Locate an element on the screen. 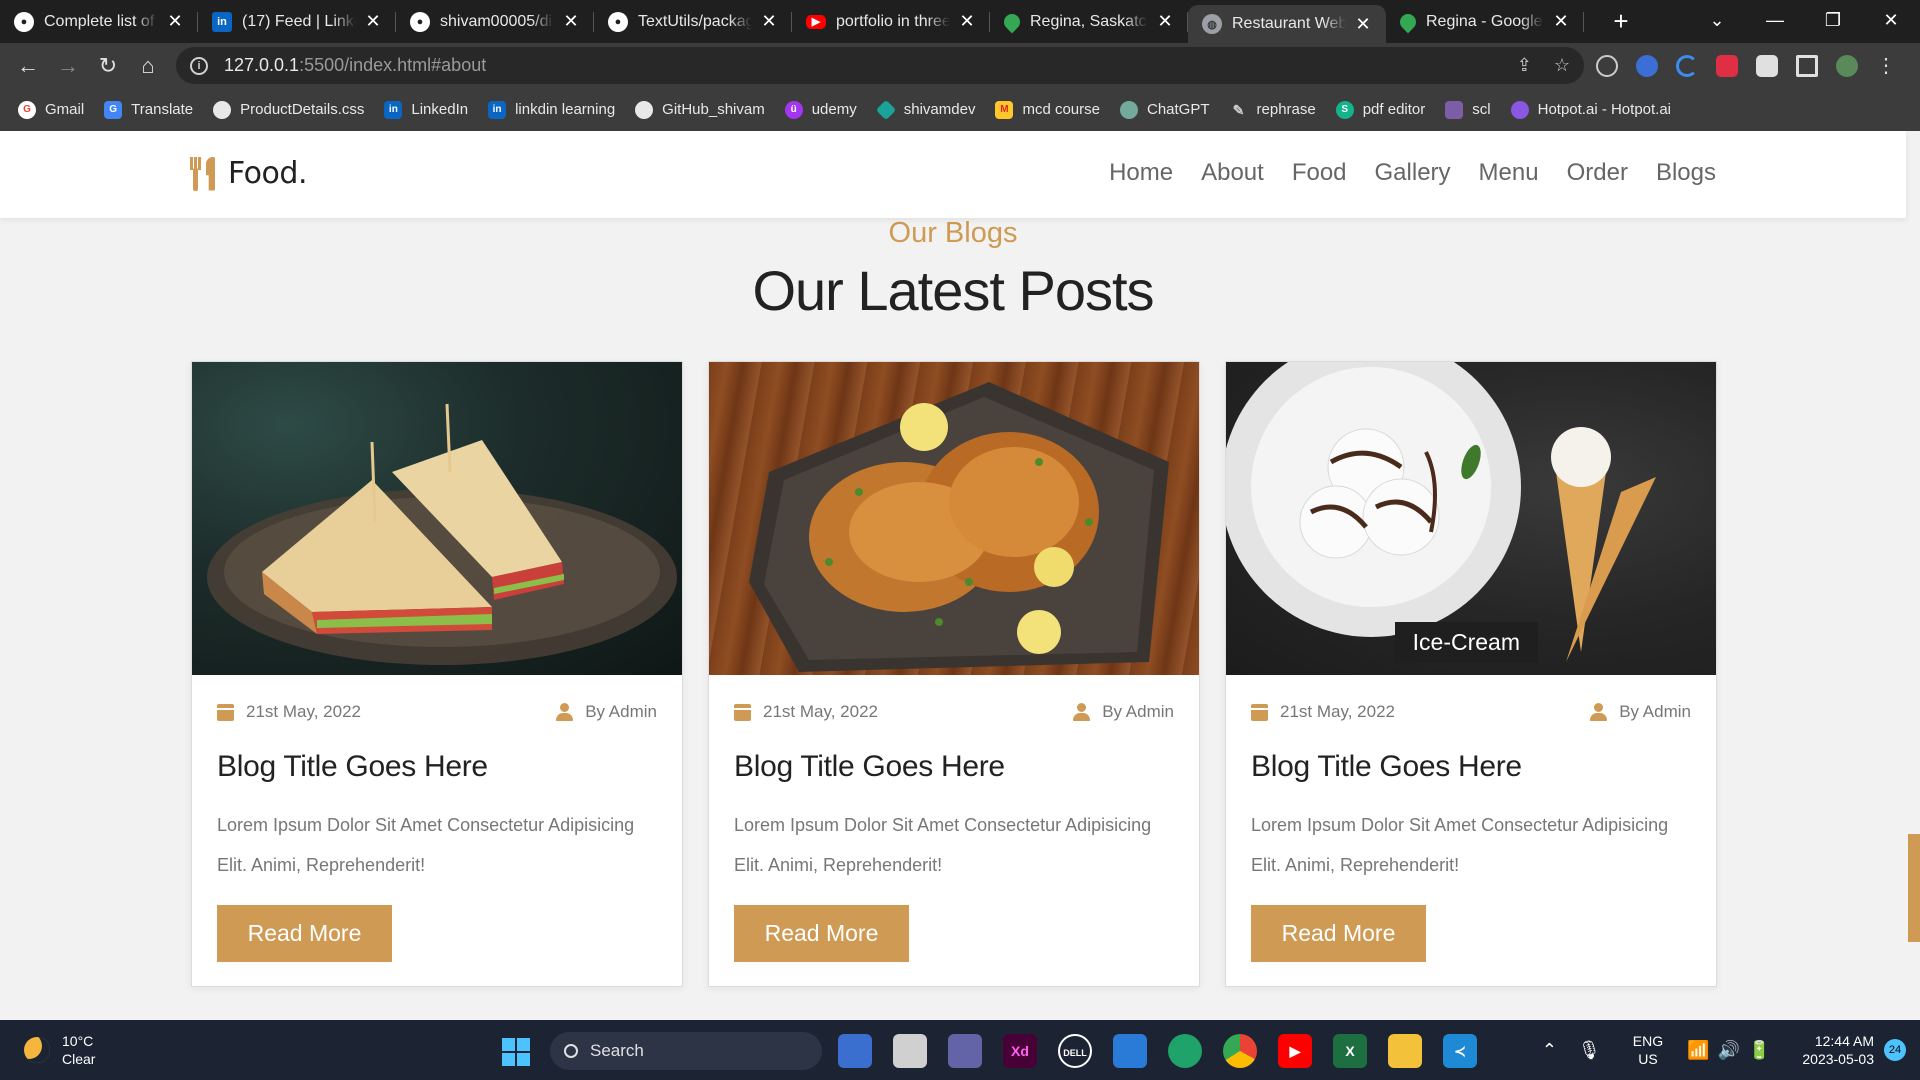 This screenshot has height=1080, width=1920. edge-icon is located at coordinates (1185, 1051).